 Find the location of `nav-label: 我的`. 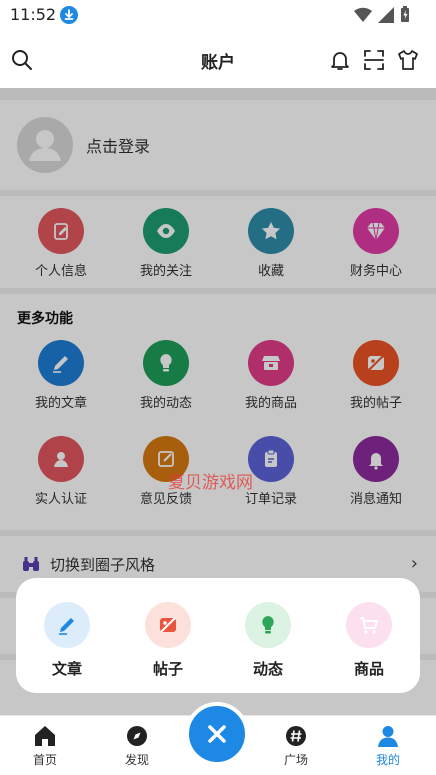

nav-label: 我的 is located at coordinates (387, 760).